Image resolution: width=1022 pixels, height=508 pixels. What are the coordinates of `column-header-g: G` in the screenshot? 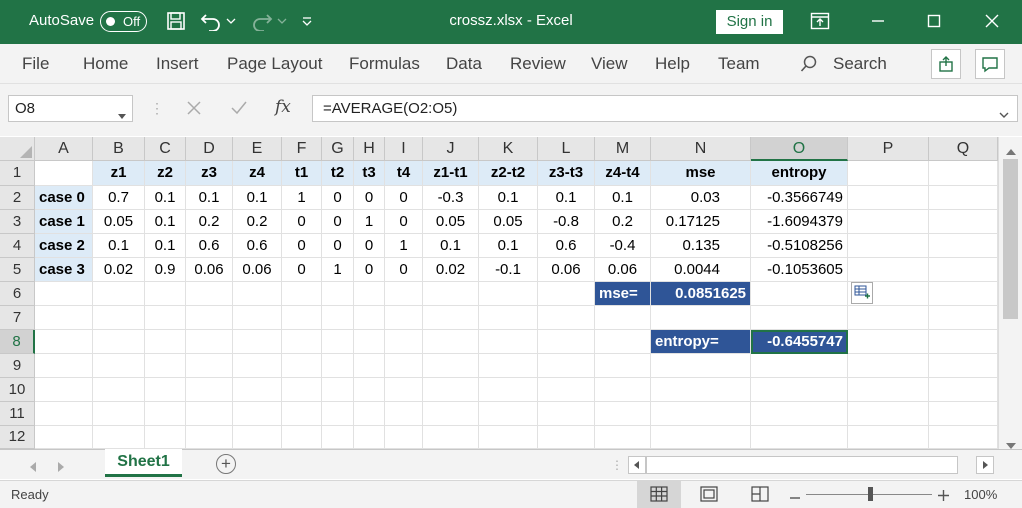 It's located at (338, 149).